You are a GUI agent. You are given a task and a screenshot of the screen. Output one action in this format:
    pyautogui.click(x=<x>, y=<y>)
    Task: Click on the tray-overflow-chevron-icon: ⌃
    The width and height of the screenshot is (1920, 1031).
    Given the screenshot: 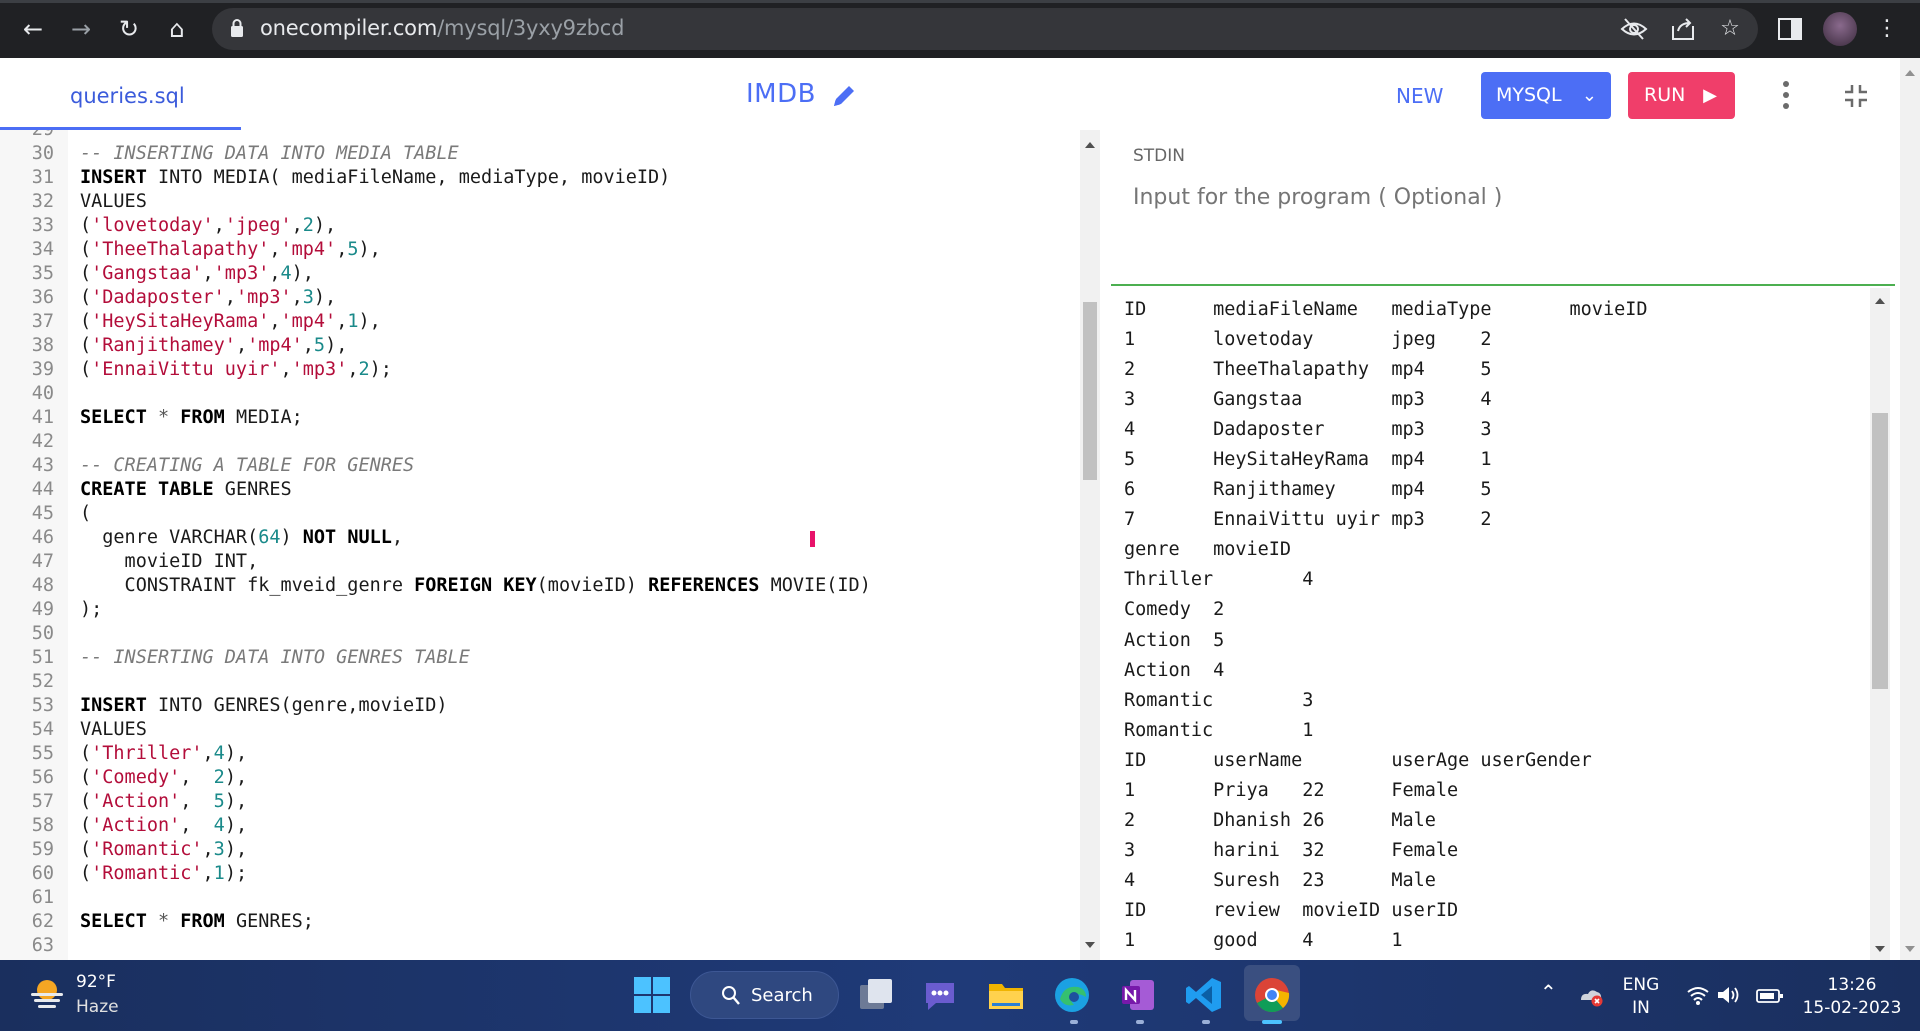 What is the action you would take?
    pyautogui.click(x=1548, y=992)
    